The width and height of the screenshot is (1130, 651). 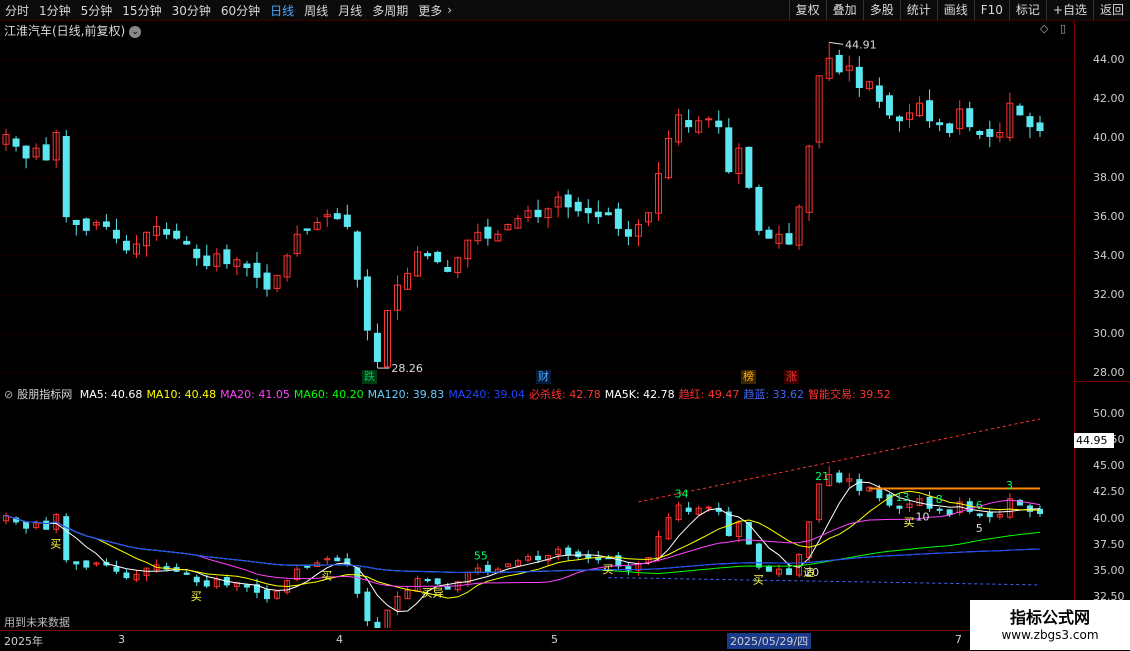 I want to click on price-axis-label: 36.00, so click(x=1109, y=216).